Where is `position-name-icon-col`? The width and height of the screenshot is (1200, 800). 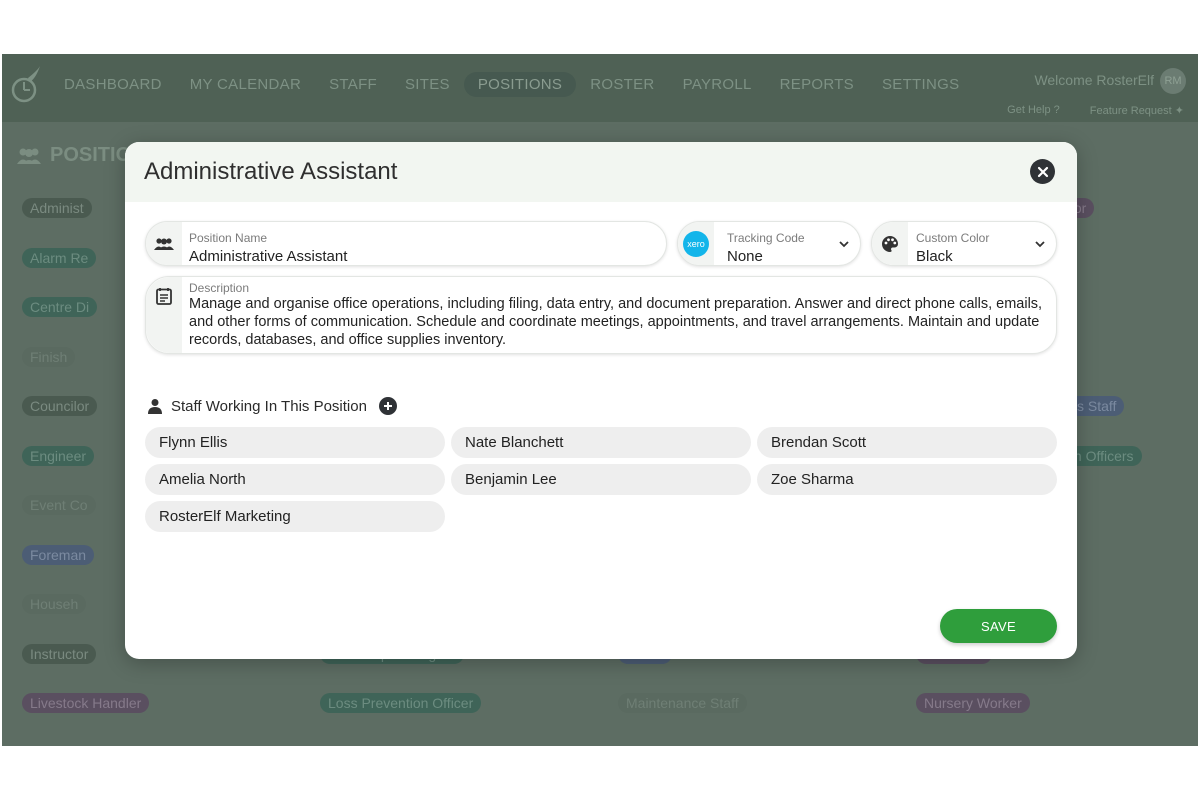 position-name-icon-col is located at coordinates (164, 243).